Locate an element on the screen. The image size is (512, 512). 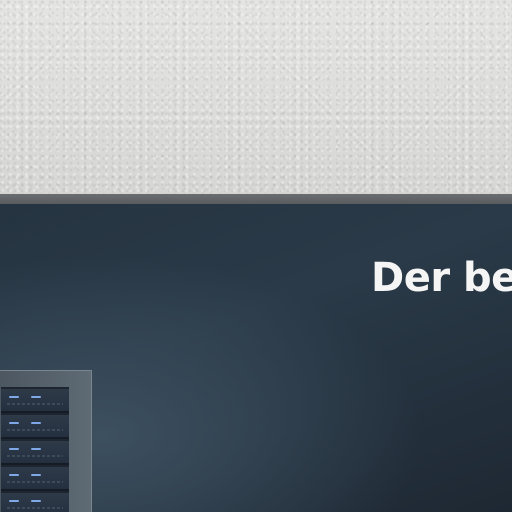
server-rack-icon is located at coordinates (46, 441).